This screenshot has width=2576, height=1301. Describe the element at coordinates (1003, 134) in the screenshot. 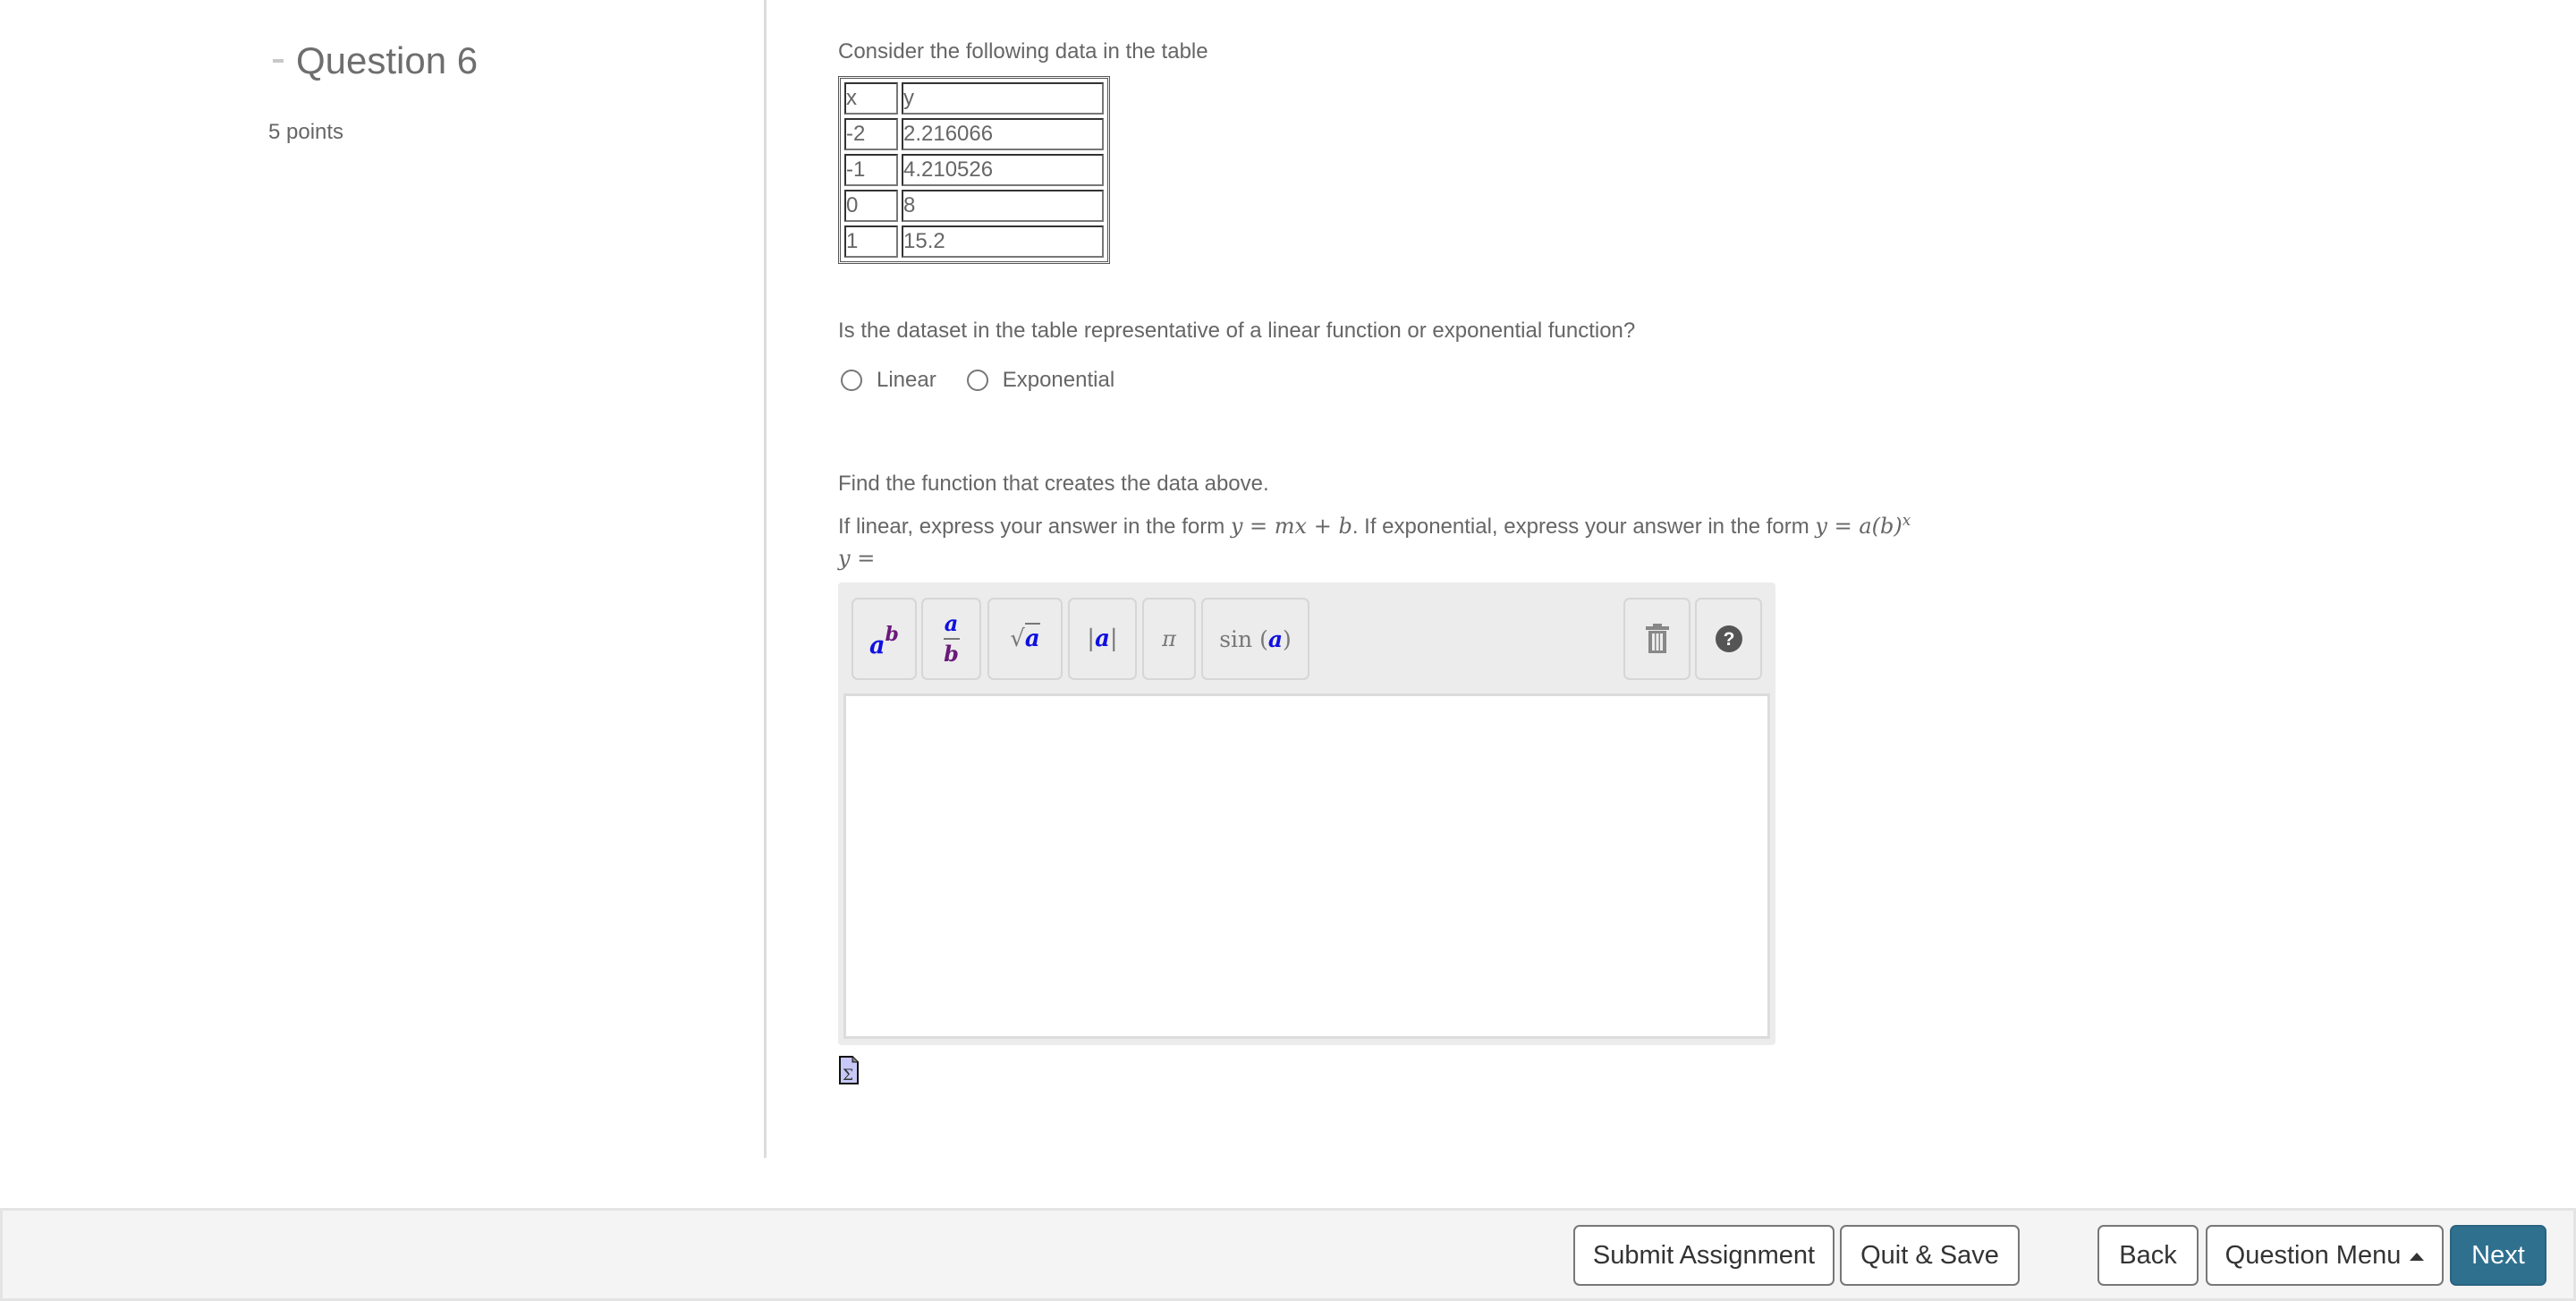

I see `cell-y: 2.216066` at that location.